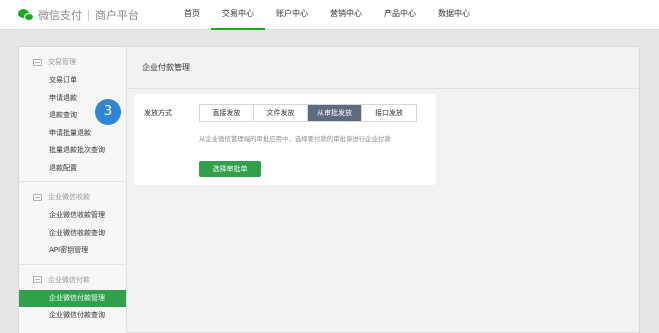 This screenshot has width=659, height=333. What do you see at coordinates (238, 15) in the screenshot?
I see `nav-trade-center: 交易中心` at bounding box center [238, 15].